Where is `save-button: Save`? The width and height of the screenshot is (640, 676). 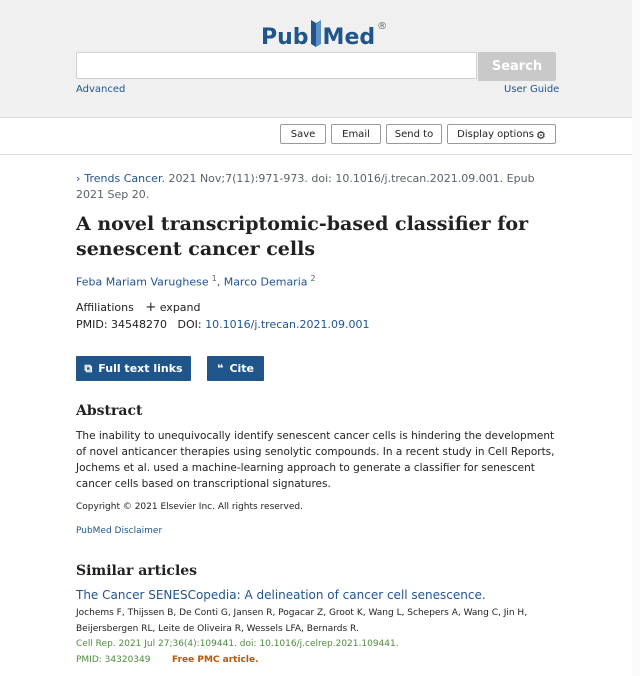
save-button: Save is located at coordinates (303, 134).